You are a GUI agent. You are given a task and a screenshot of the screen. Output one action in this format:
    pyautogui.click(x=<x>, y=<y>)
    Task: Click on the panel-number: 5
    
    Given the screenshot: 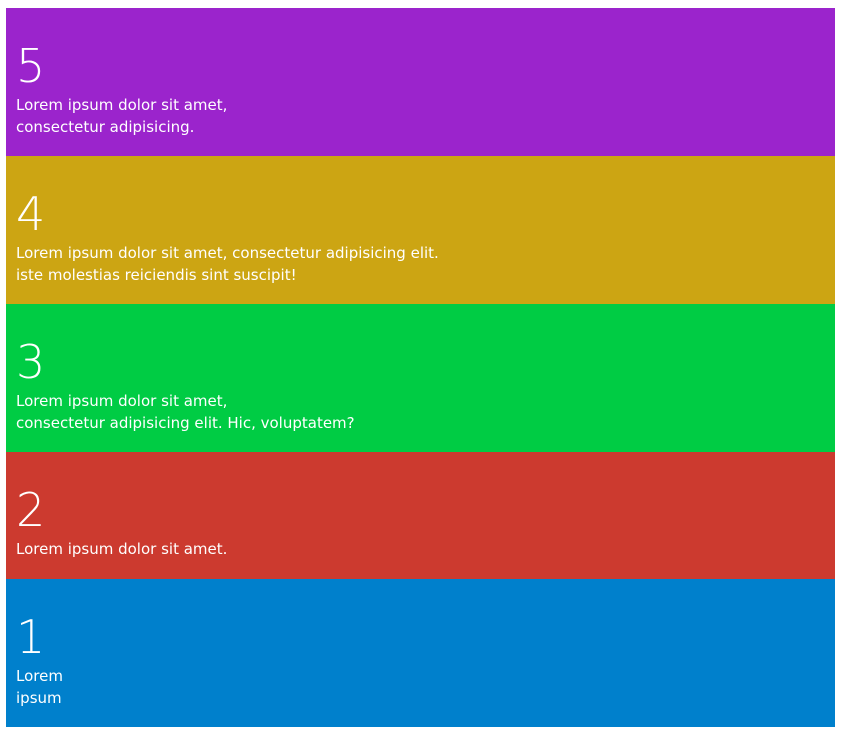 What is the action you would take?
    pyautogui.click(x=31, y=66)
    